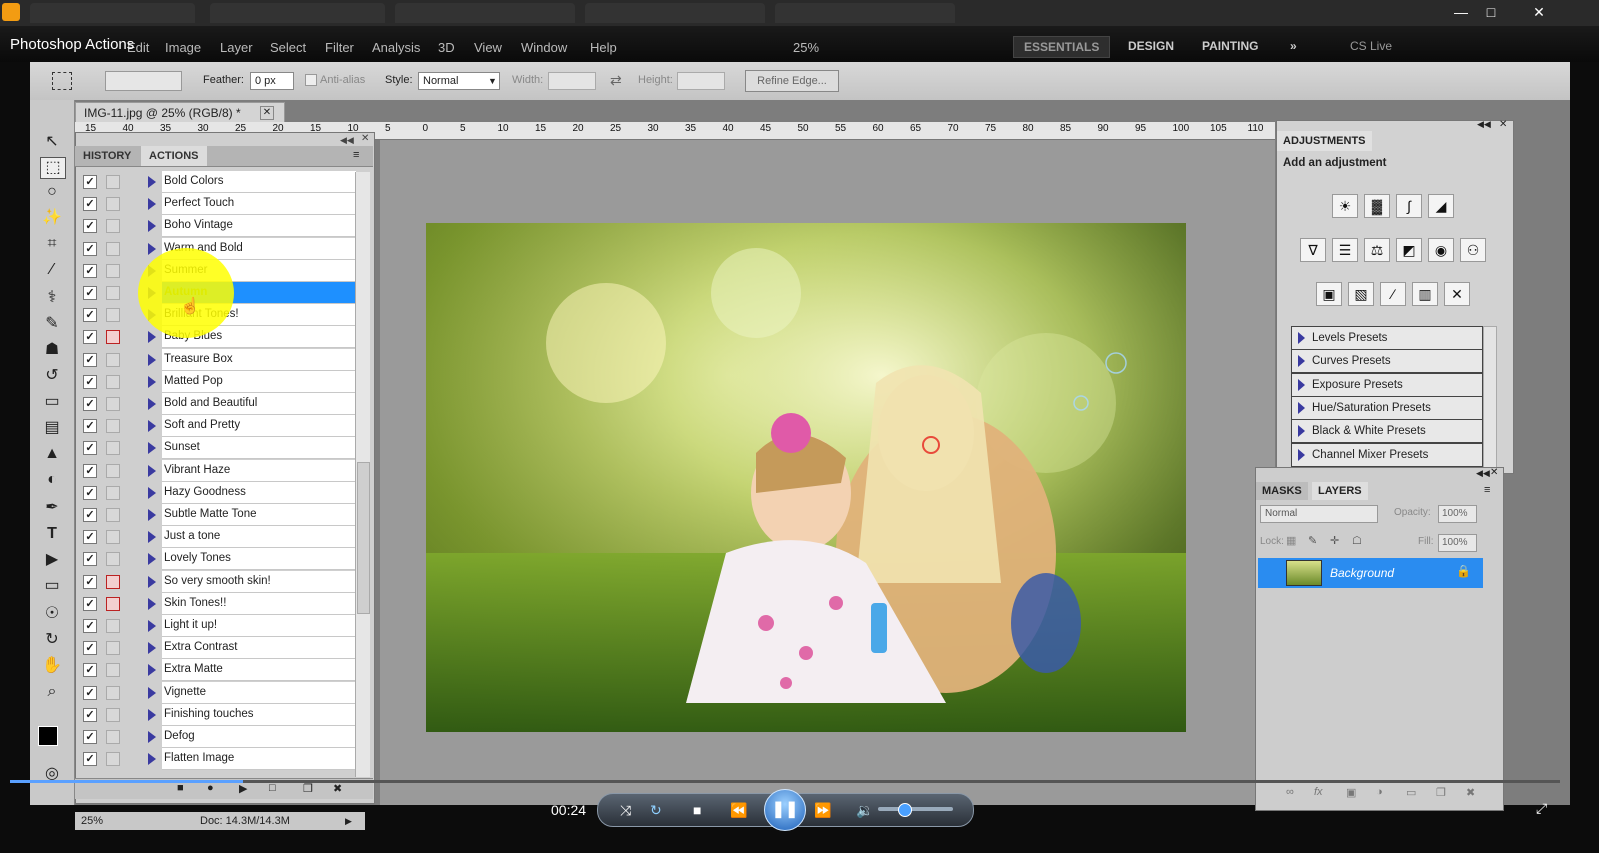  I want to click on action-name: Lovely Tones, so click(259, 559).